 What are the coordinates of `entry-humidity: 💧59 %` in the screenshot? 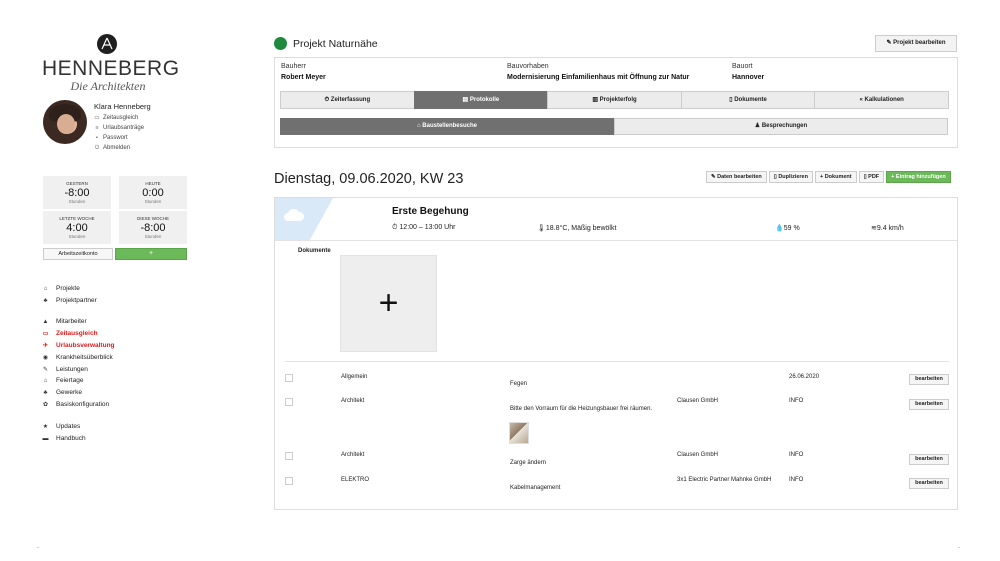 It's located at (787, 228).